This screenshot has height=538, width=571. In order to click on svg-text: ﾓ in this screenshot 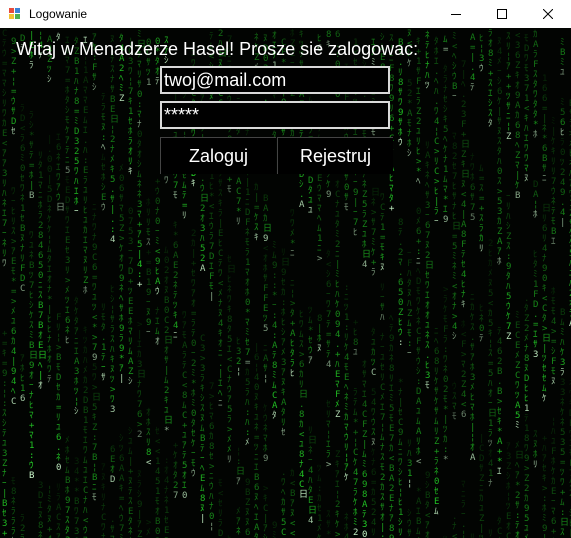, I will do `click(391, 419)`.